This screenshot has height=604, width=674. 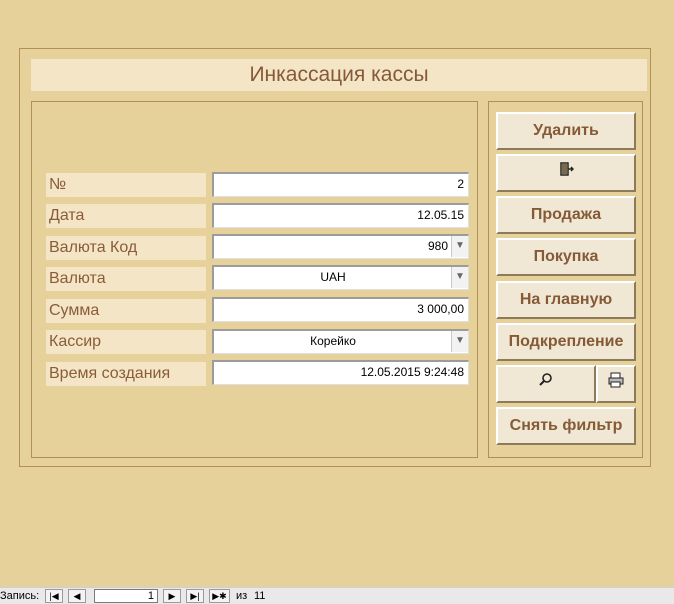 What do you see at coordinates (566, 342) in the screenshot?
I see `reinforcement-button: Подкрепление` at bounding box center [566, 342].